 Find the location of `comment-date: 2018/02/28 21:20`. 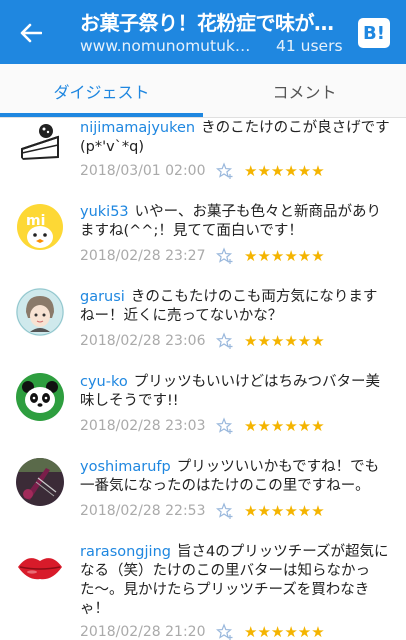

comment-date: 2018/02/28 21:20 is located at coordinates (143, 632).